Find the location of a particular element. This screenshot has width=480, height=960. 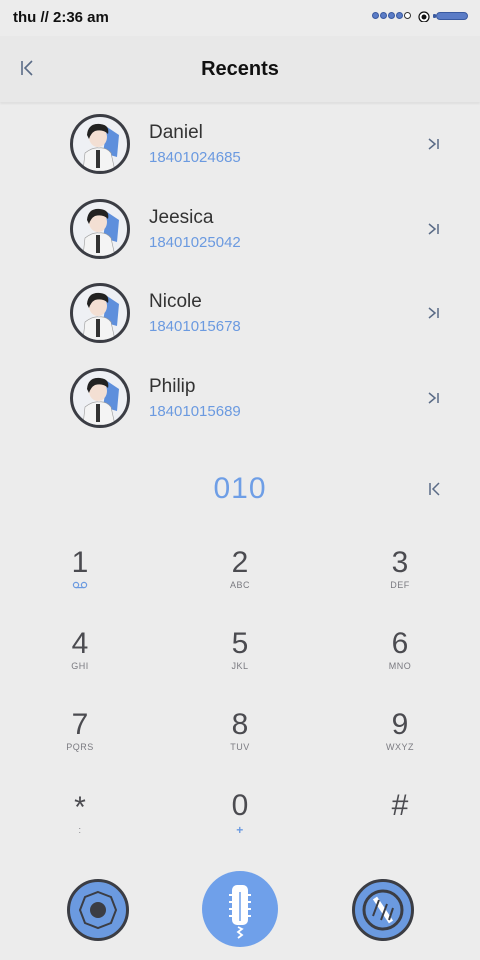

key-letters: WXYZ is located at coordinates (400, 747).